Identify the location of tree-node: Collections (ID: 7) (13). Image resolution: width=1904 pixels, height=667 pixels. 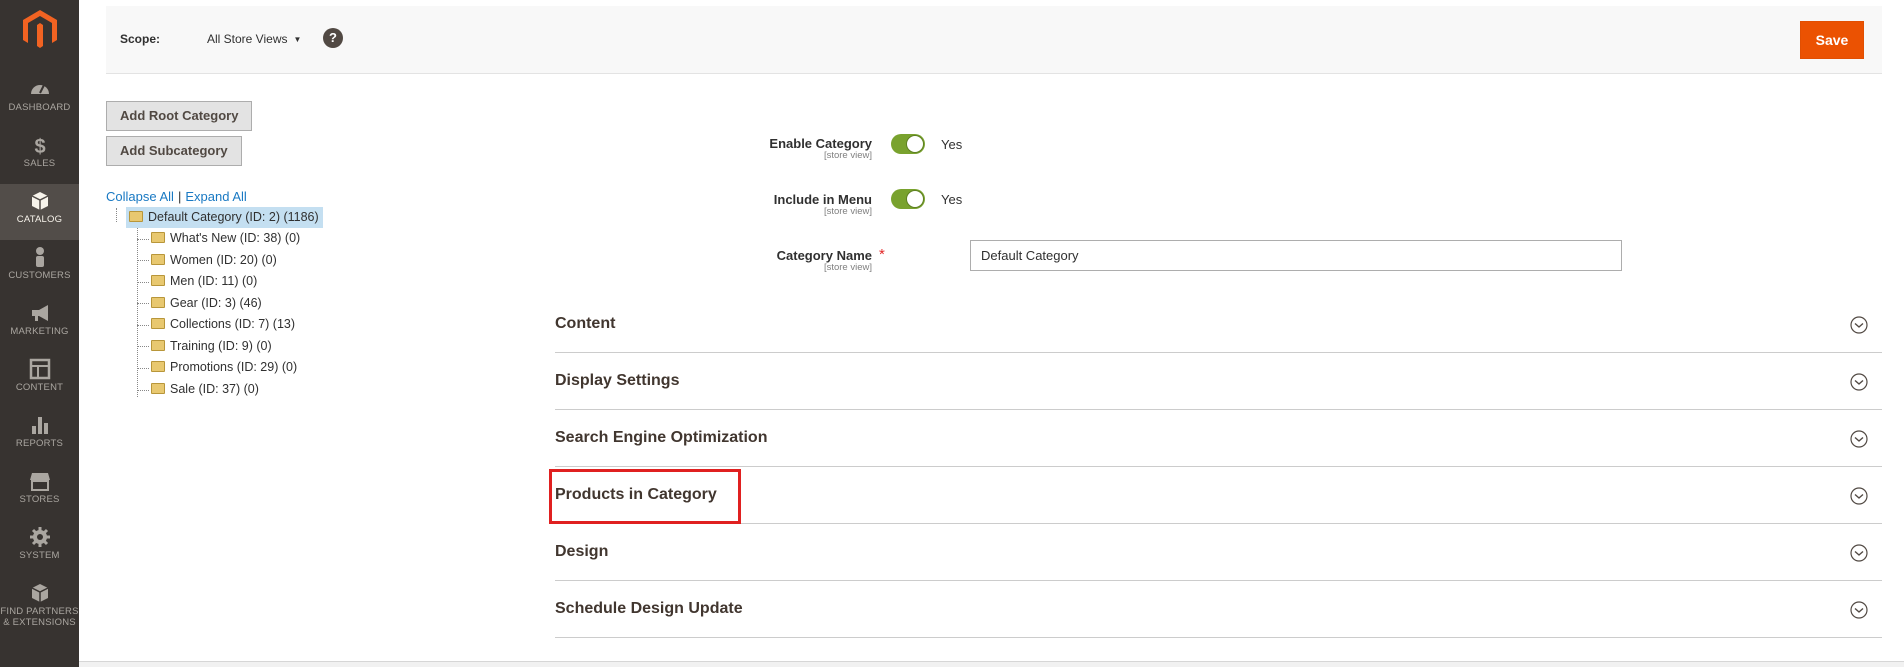
(223, 324).